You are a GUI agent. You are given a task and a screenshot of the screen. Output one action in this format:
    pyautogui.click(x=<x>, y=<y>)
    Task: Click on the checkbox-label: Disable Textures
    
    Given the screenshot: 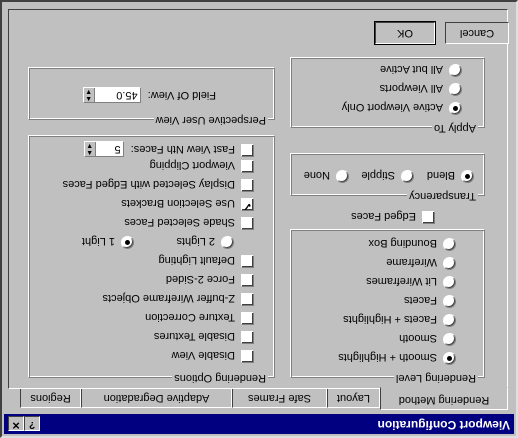 What is the action you would take?
    pyautogui.click(x=194, y=336)
    